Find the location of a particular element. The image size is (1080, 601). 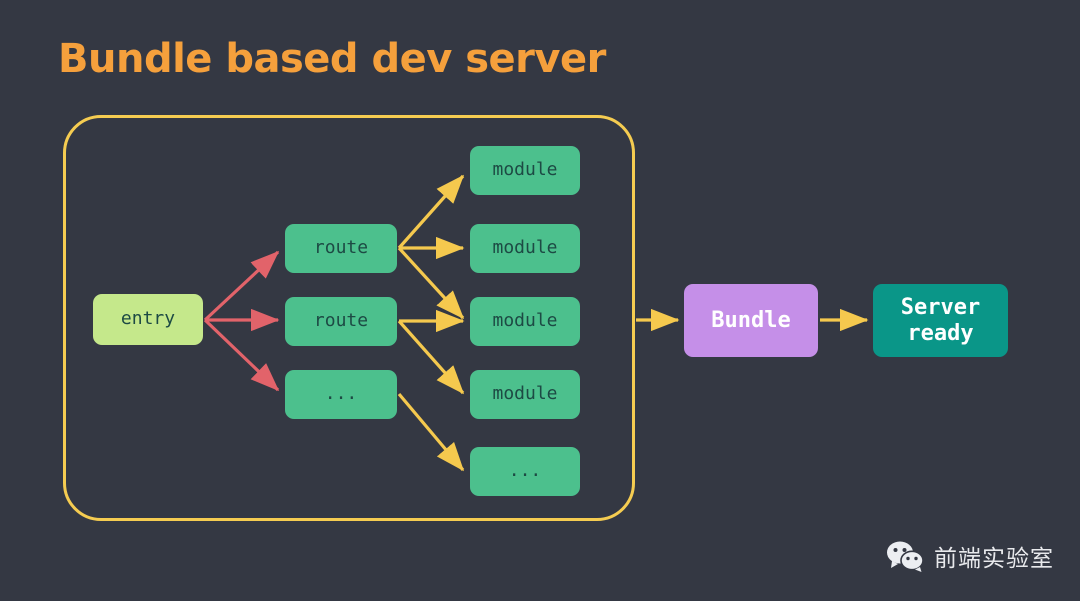

node-module-4: module is located at coordinates (525, 394).